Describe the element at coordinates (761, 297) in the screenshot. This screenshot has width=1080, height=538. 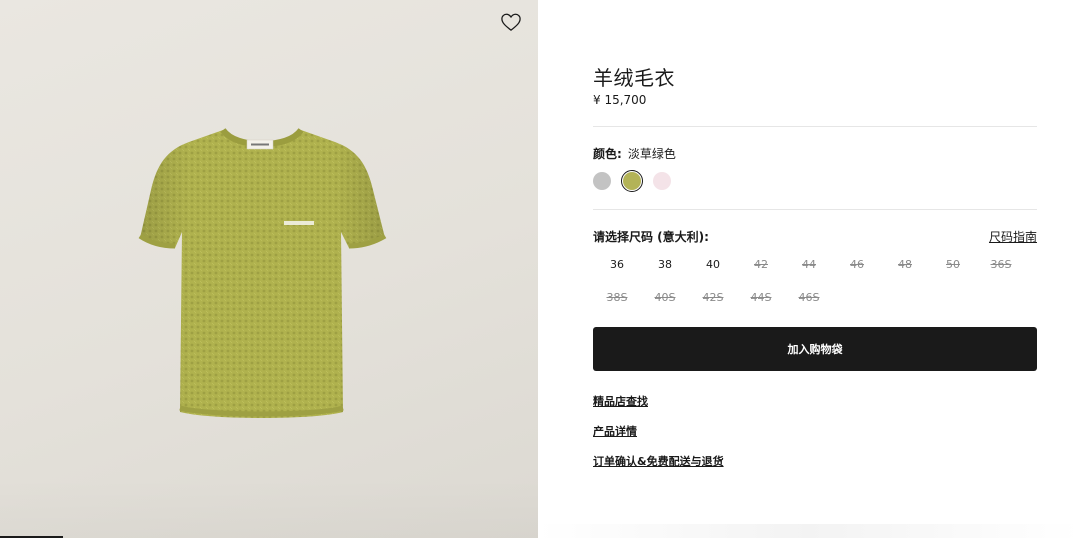
I see `size-option: 44S` at that location.